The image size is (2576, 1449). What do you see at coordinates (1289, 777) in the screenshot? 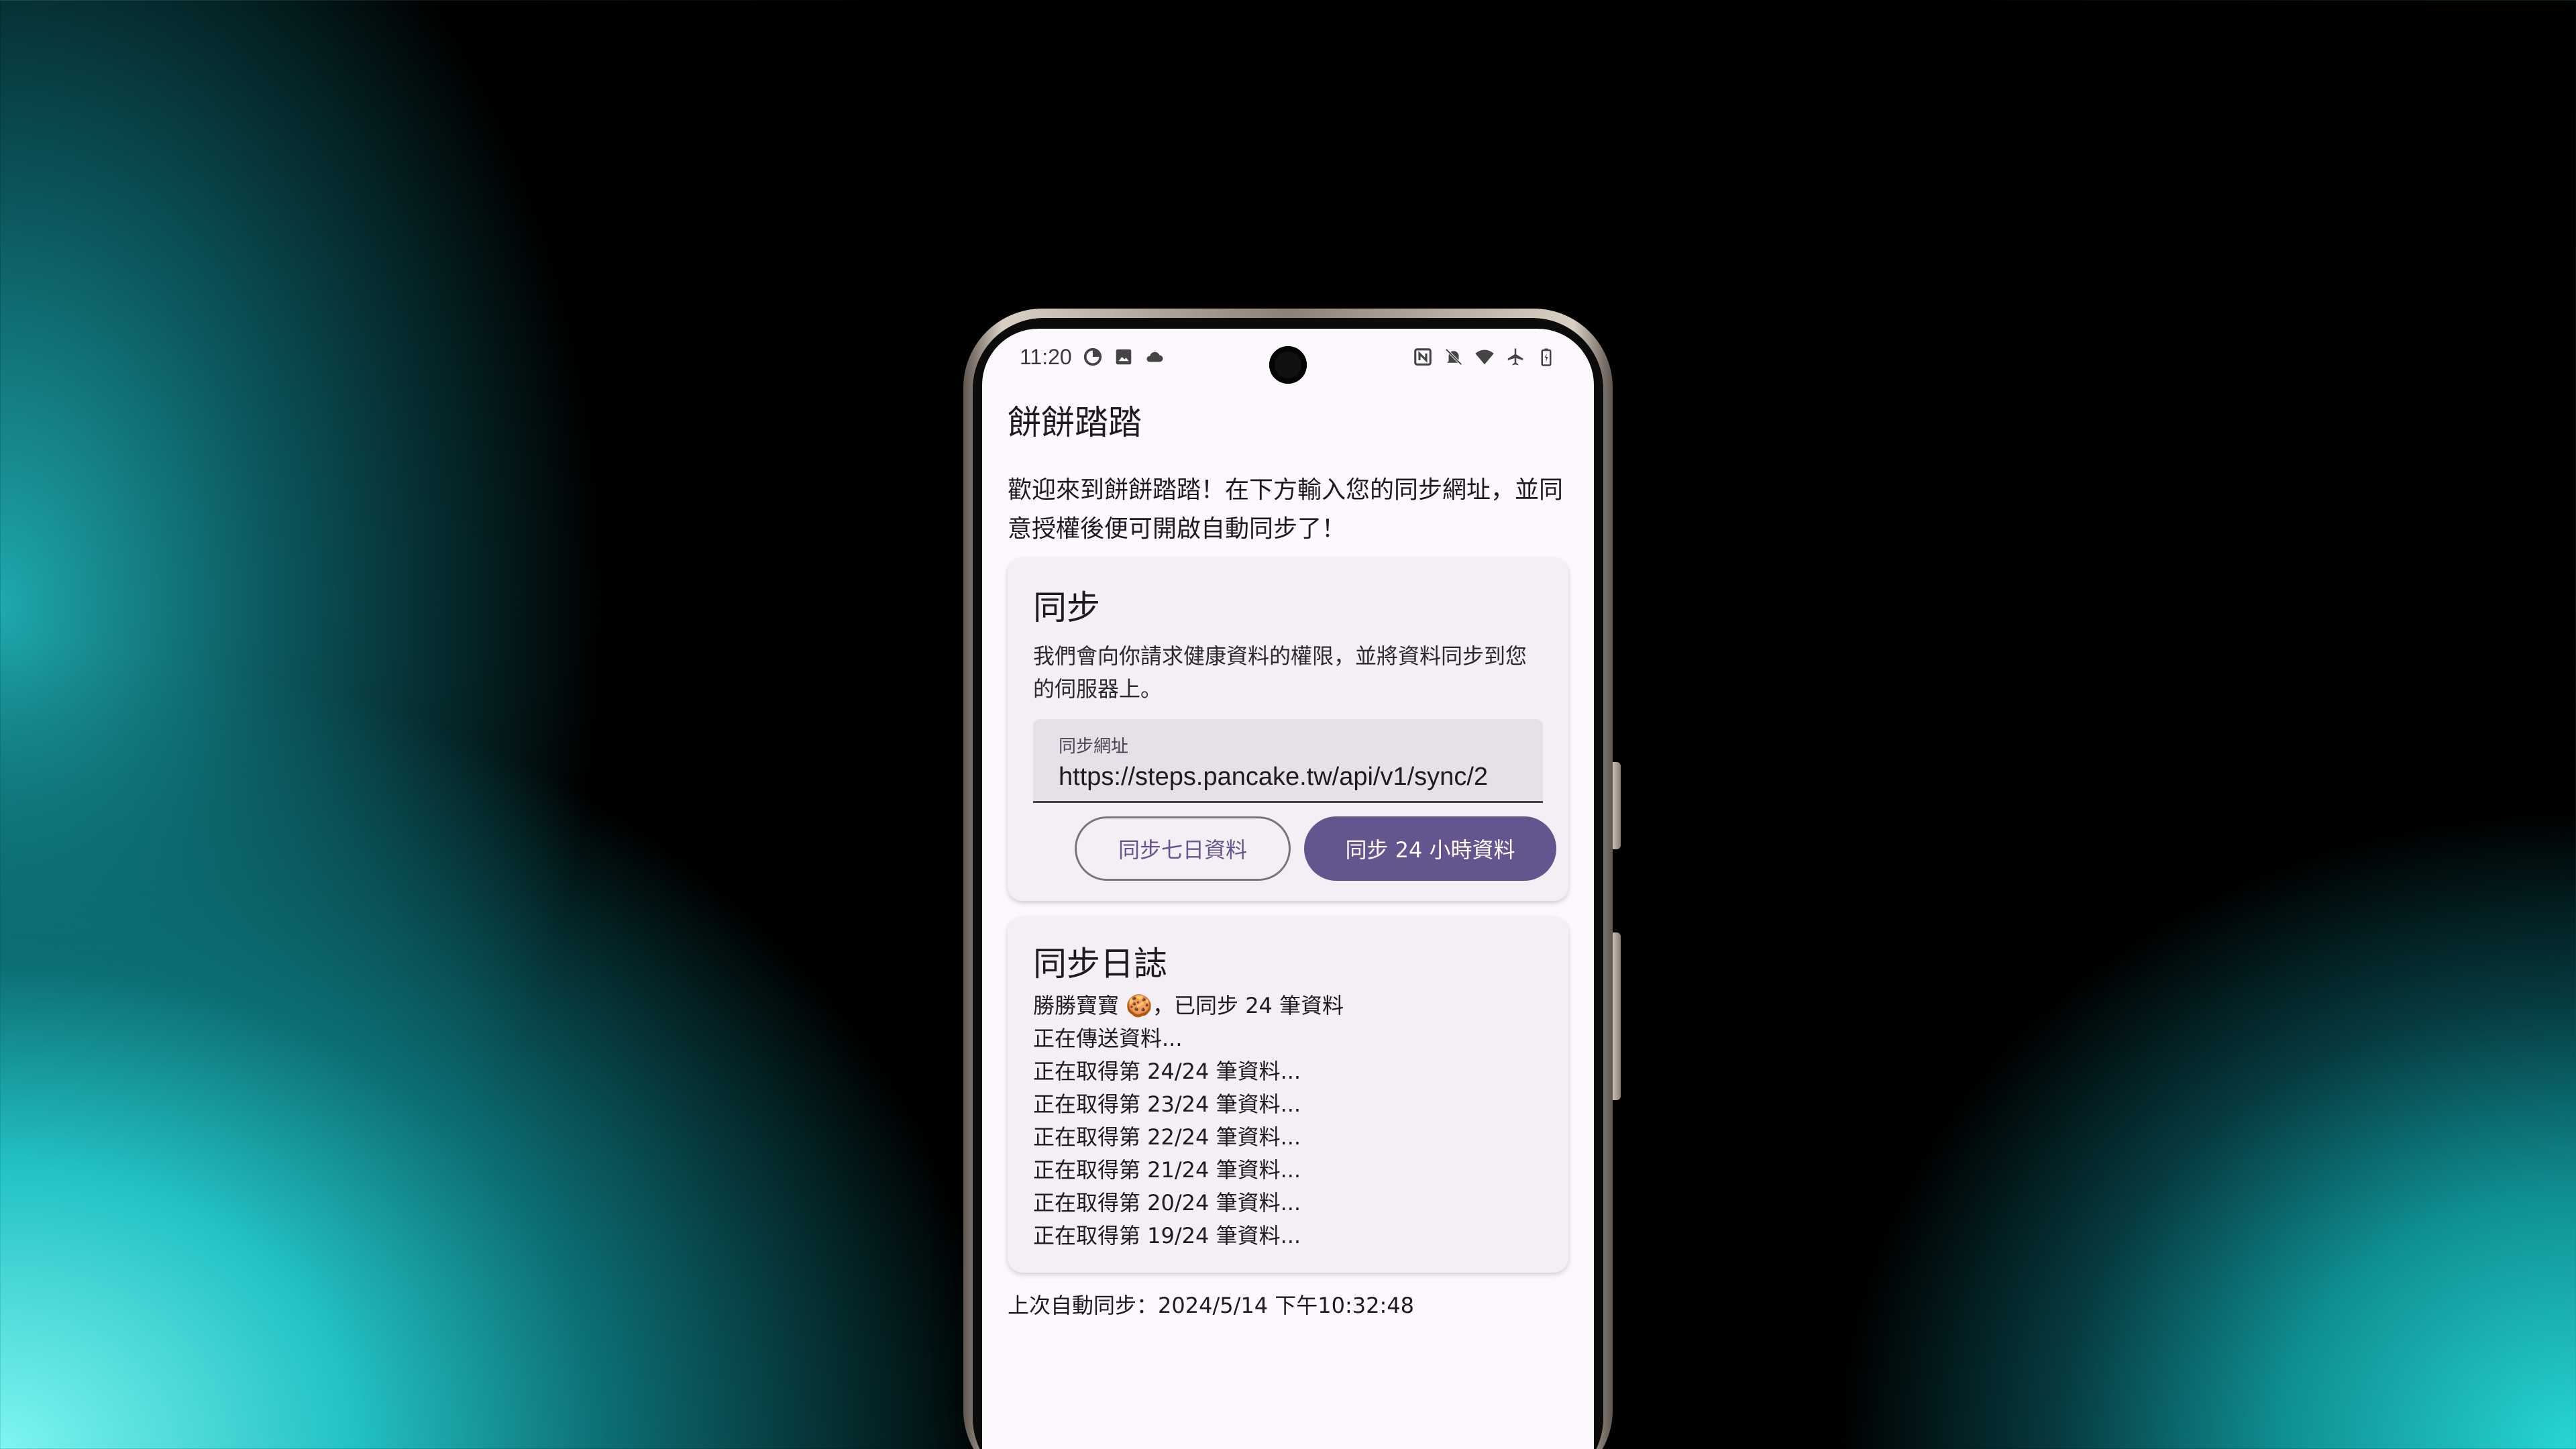
I see `sync-url-input: https://steps.pancake.tw/api/v1/sync/2` at bounding box center [1289, 777].